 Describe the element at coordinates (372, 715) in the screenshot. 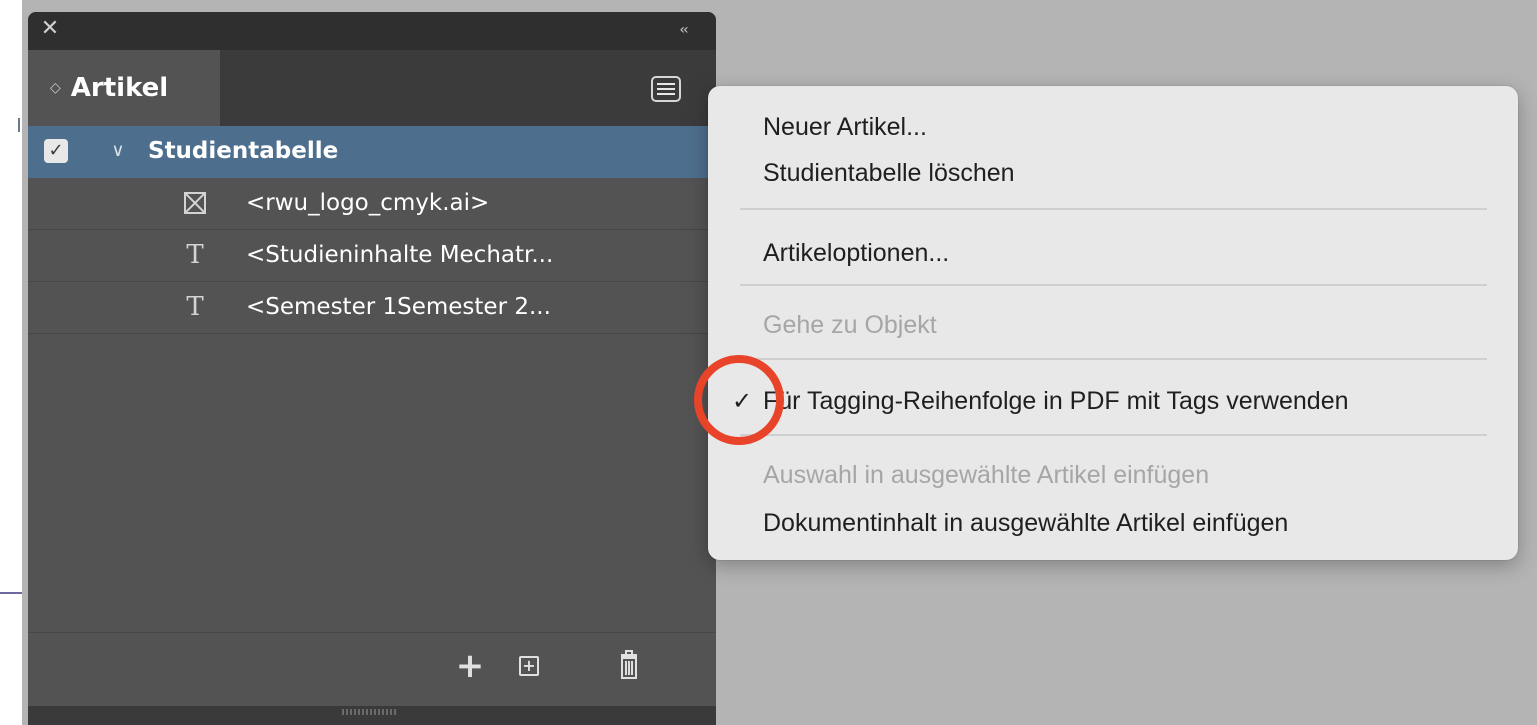

I see `panel-resize-bar` at that location.